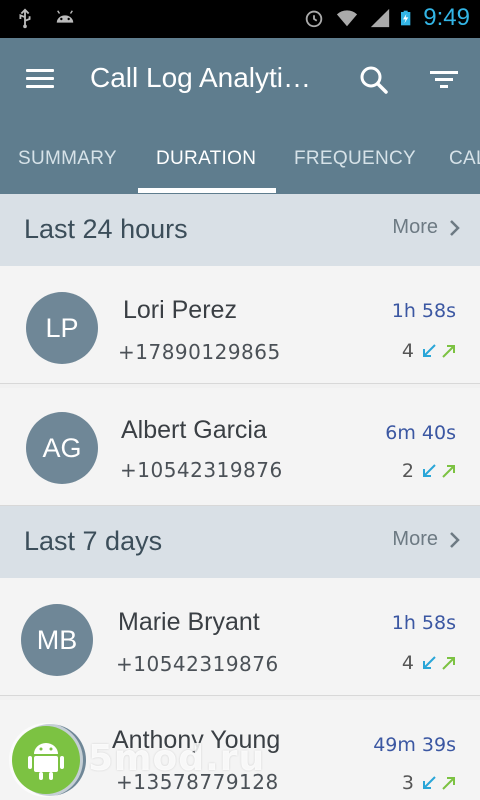  I want to click on status-bar: 9:49, so click(240, 19).